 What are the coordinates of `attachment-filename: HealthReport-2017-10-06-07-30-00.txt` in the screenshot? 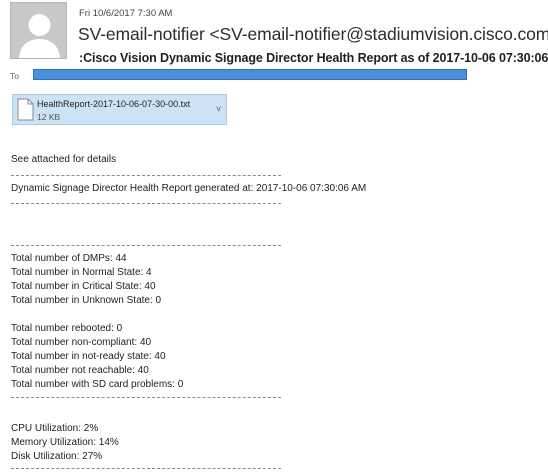 It's located at (114, 104).